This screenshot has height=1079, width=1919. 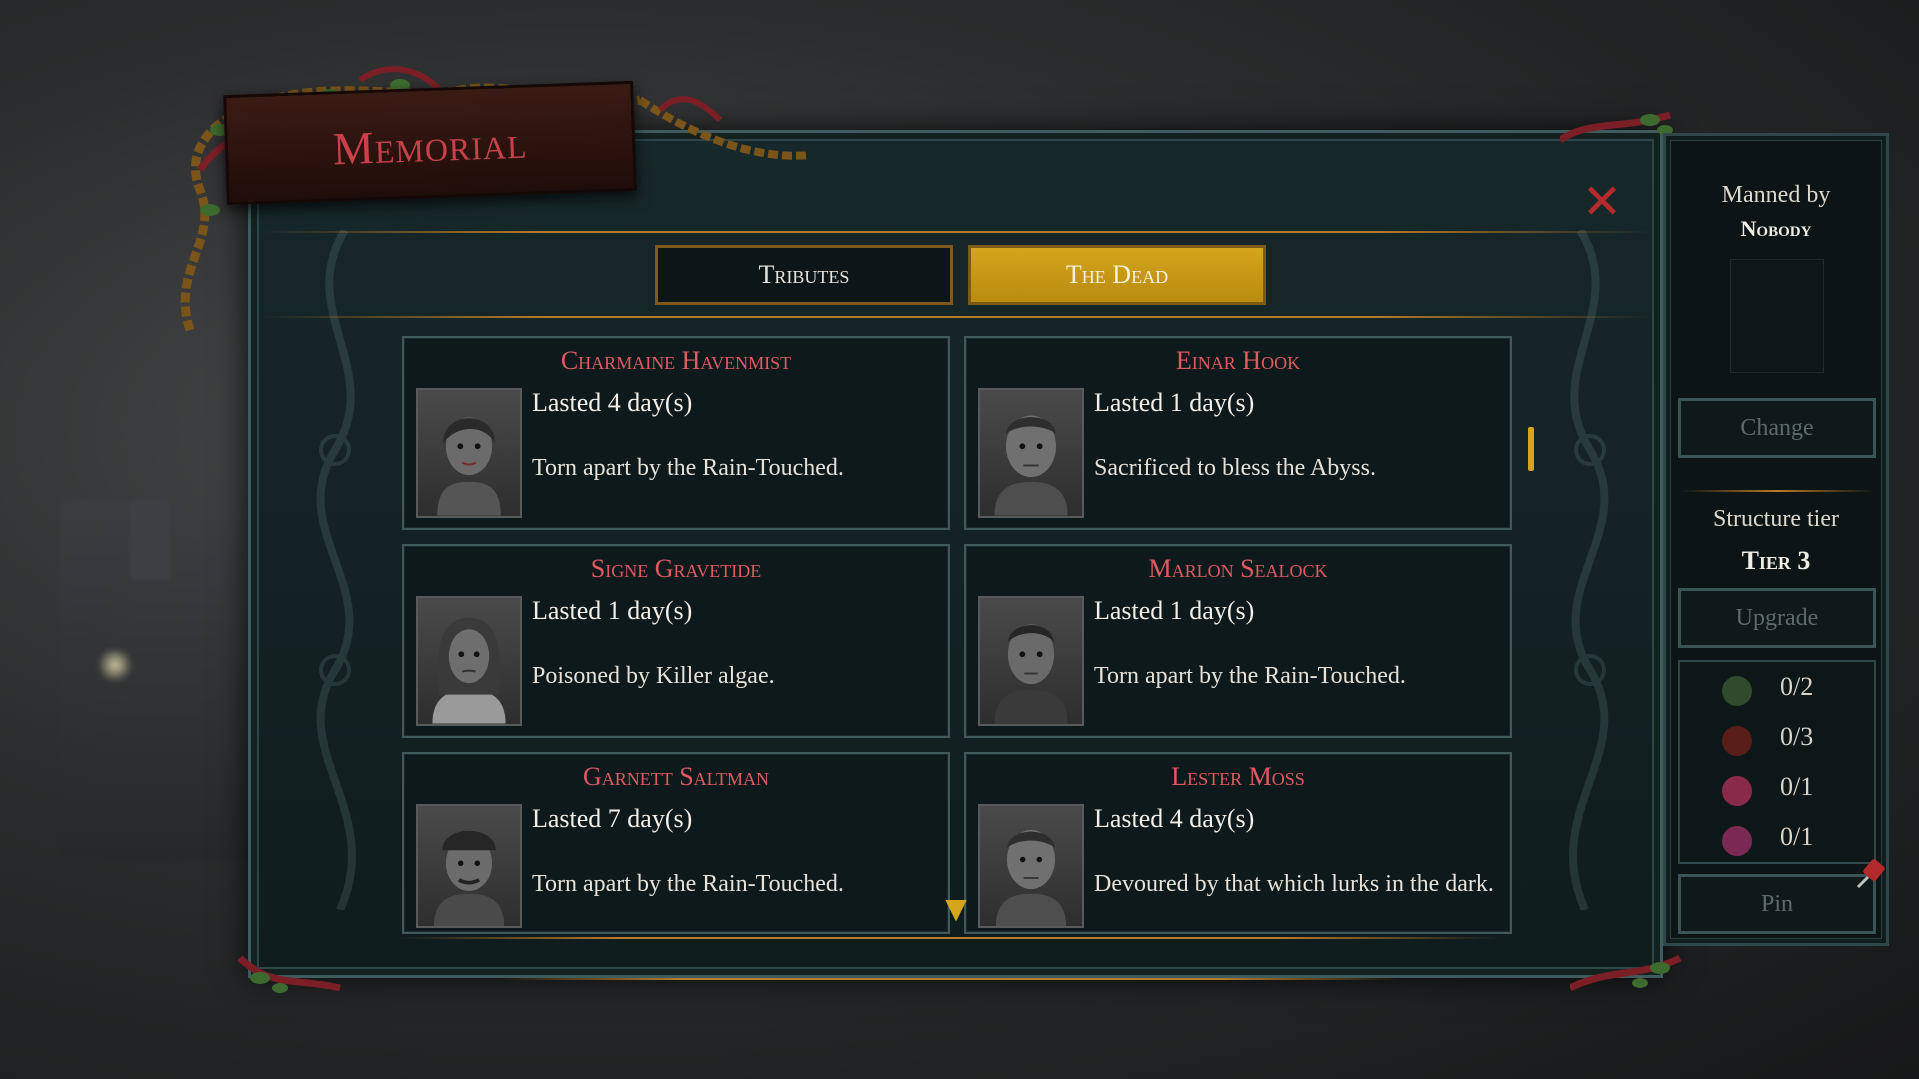 What do you see at coordinates (956, 909) in the screenshot?
I see `scroll-down-arrow-icon: ▼` at bounding box center [956, 909].